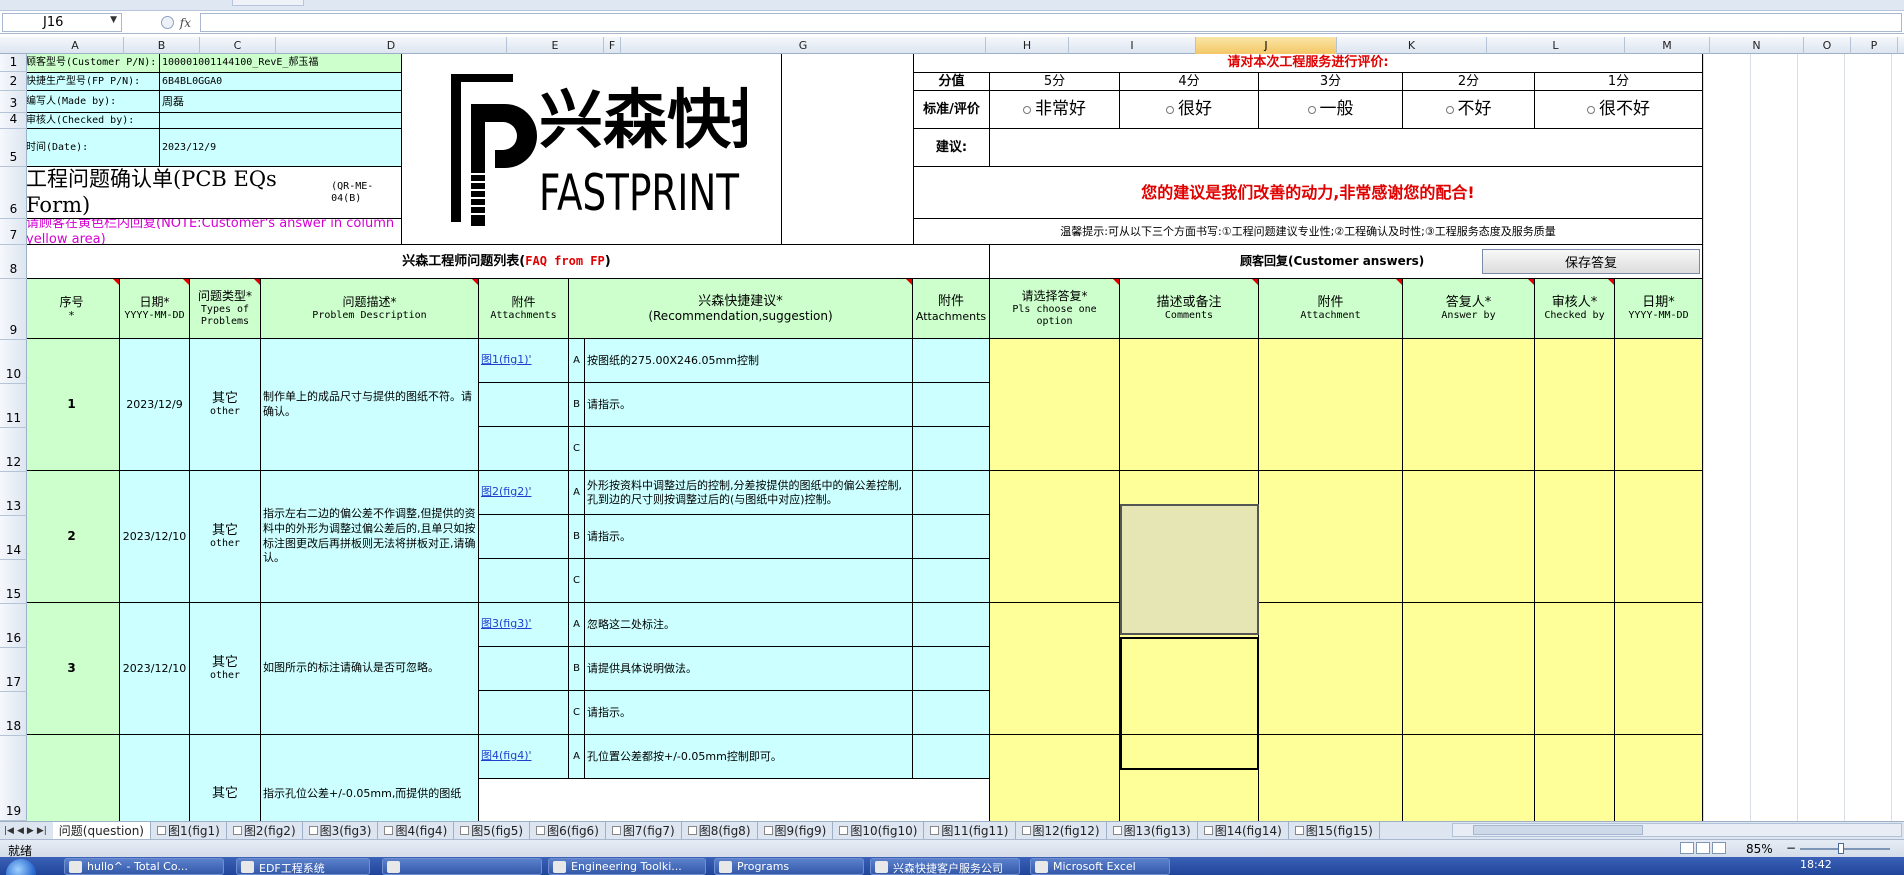 The width and height of the screenshot is (1904, 875). I want to click on made-by-value: 周磊, so click(280, 101).